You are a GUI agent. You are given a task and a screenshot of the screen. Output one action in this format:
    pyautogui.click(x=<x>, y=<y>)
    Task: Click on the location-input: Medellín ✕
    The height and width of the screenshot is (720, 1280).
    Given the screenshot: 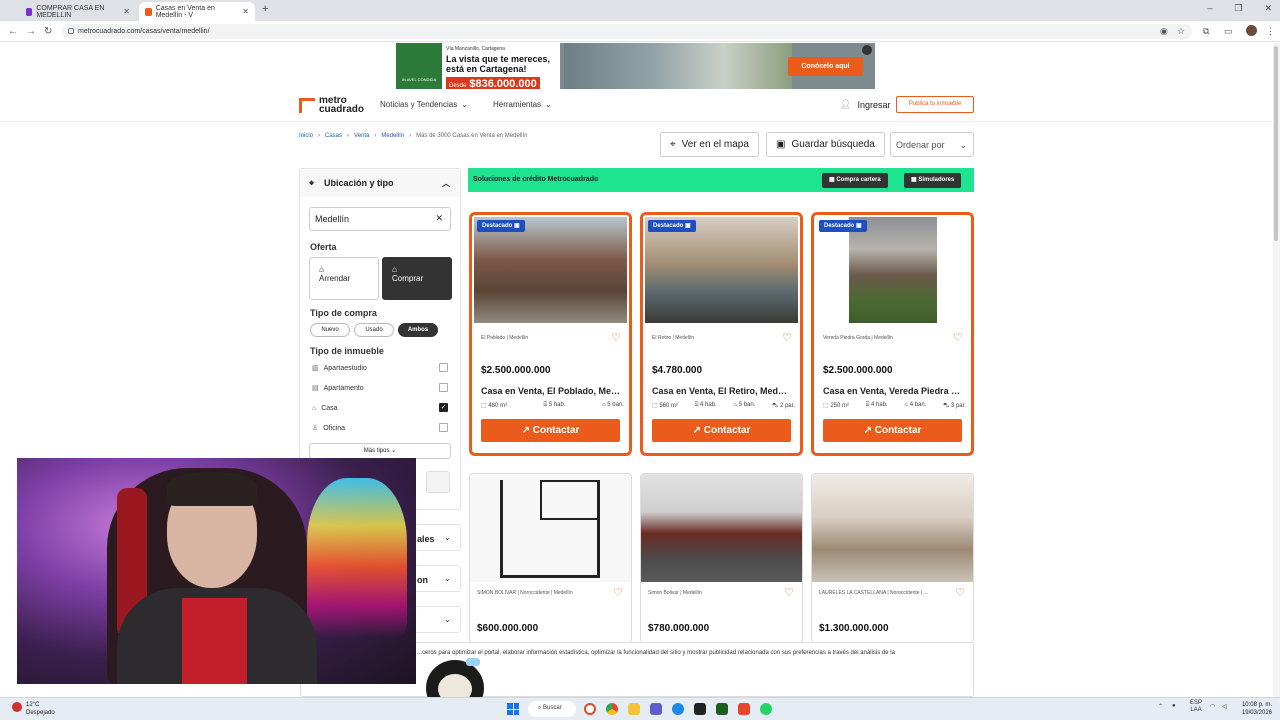 What is the action you would take?
    pyautogui.click(x=380, y=219)
    